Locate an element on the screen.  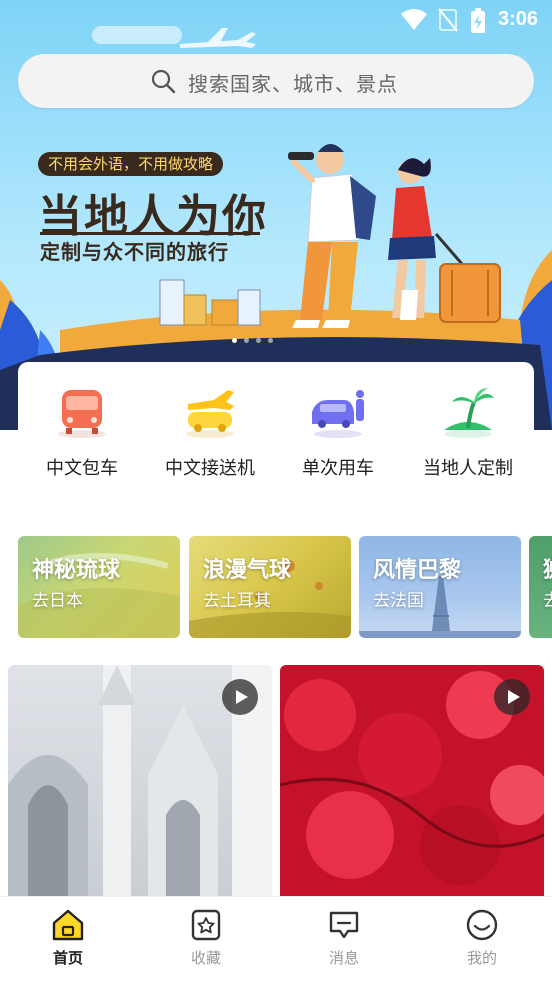
nav-item-messages: 消息 is located at coordinates (344, 937).